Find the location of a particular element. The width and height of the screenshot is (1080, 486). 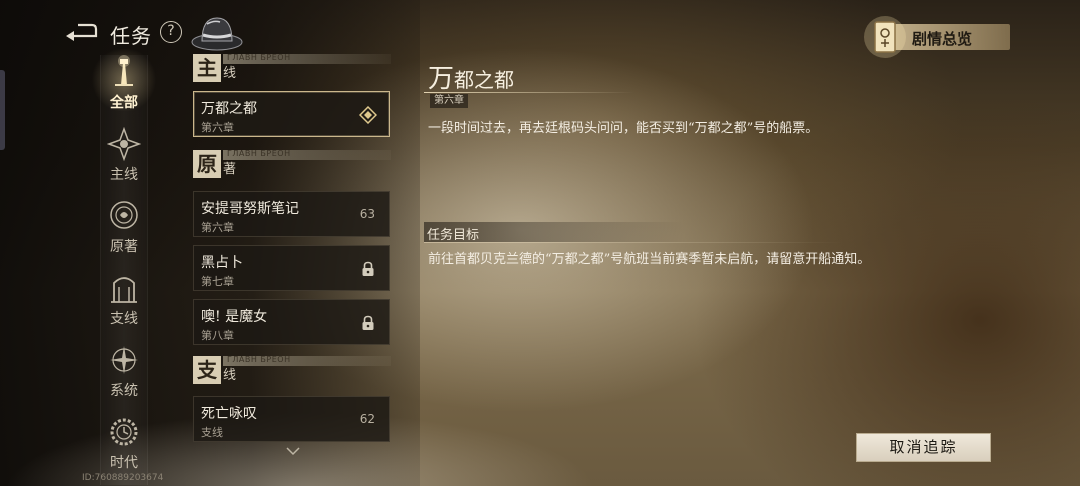

section-header-main: ГЛАВН БРЕОН 主 线 is located at coordinates (292, 67).